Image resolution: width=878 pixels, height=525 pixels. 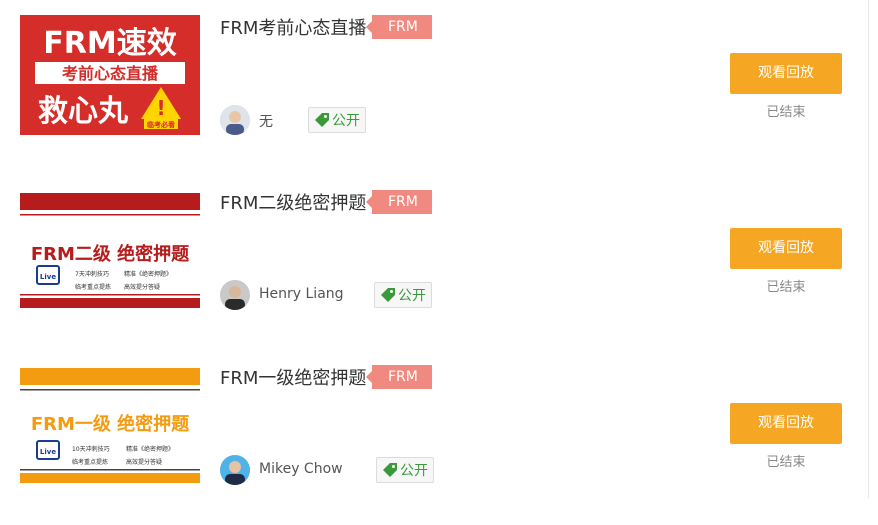 I want to click on thumb-tip: 10天冲刺技巧, so click(x=91, y=449).